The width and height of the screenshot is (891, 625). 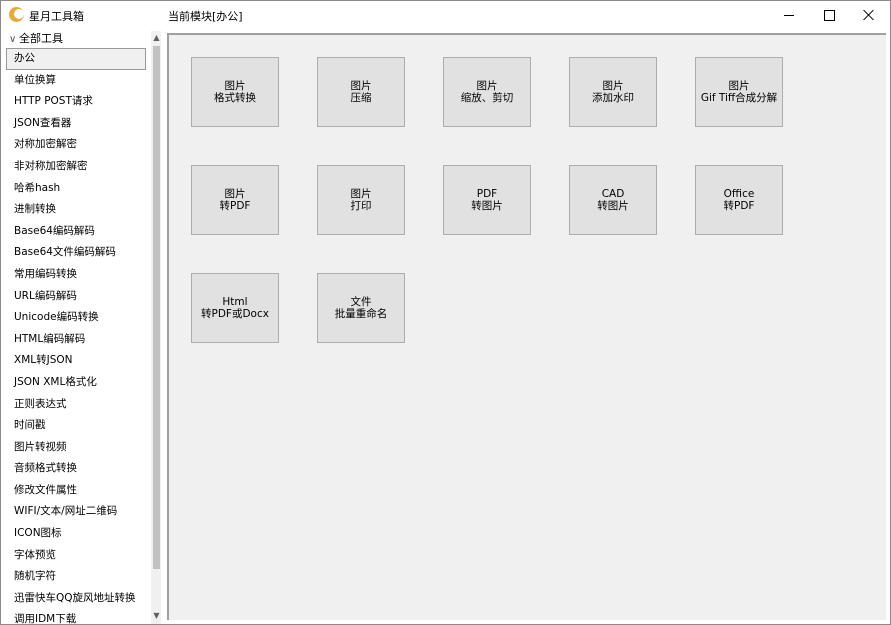 I want to click on maximize-icon, so click(x=829, y=15).